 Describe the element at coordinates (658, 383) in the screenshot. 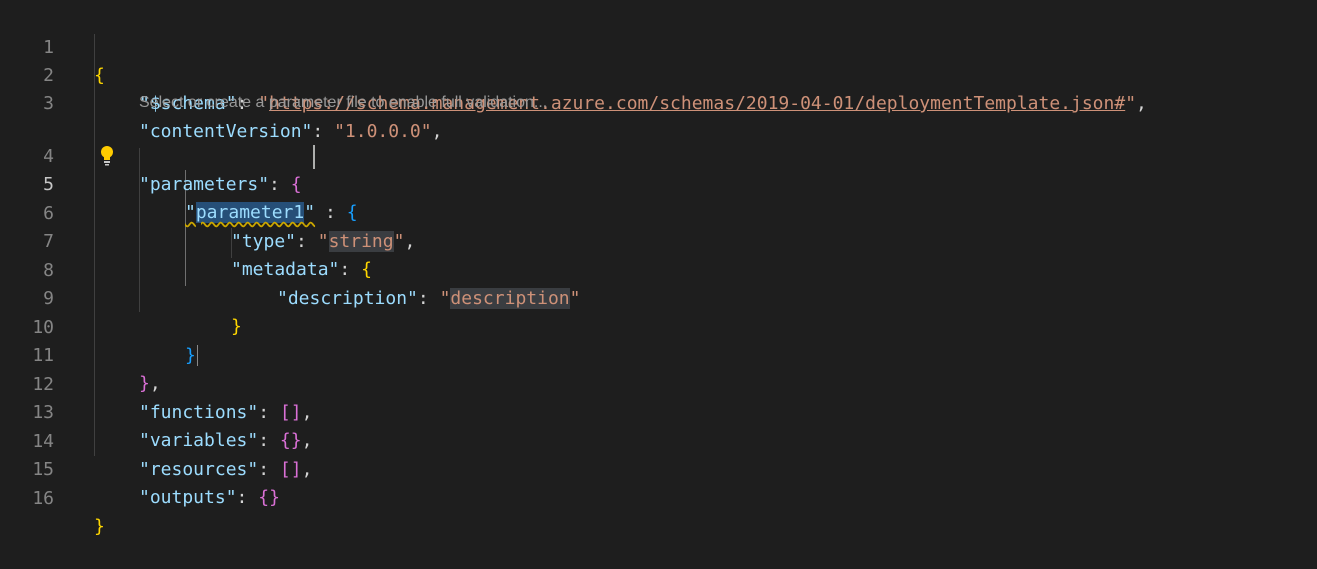

I see `code-line-12: 12 "functions": [],` at that location.